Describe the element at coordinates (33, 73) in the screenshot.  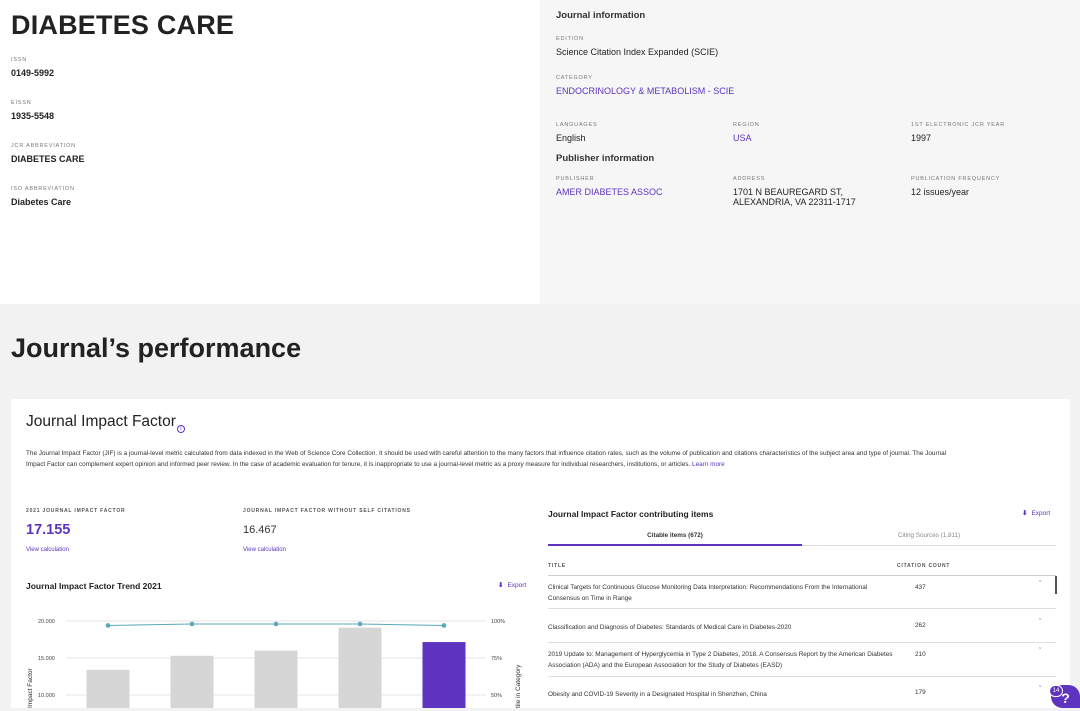
I see `issn-value: 0149-5992` at that location.